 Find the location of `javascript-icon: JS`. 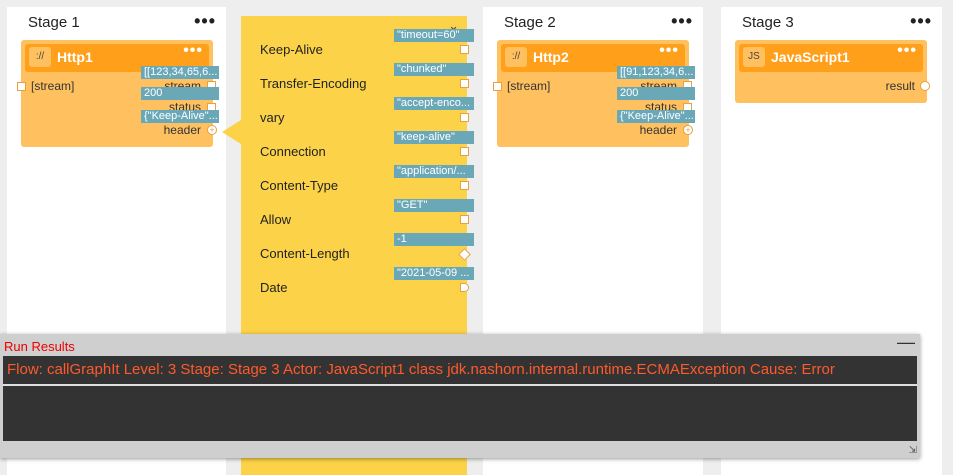

javascript-icon: JS is located at coordinates (754, 57).